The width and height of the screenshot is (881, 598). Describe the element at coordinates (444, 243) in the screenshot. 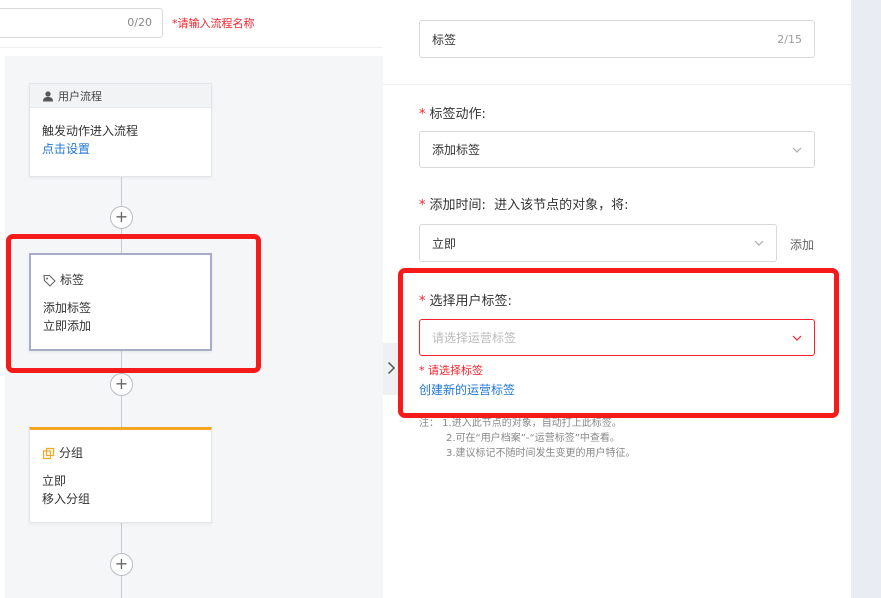

I see `add-time-value: 立即` at that location.